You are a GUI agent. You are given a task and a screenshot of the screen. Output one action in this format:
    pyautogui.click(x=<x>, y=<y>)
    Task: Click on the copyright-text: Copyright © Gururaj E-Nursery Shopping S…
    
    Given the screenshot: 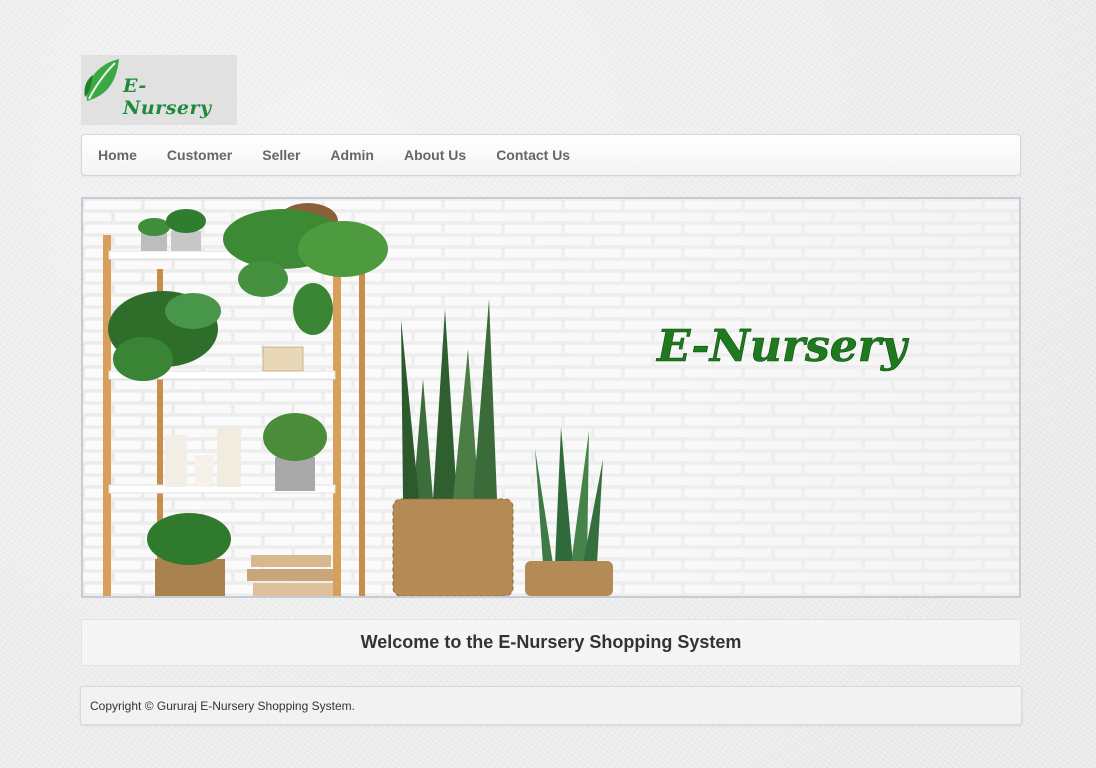 What is the action you would take?
    pyautogui.click(x=222, y=705)
    